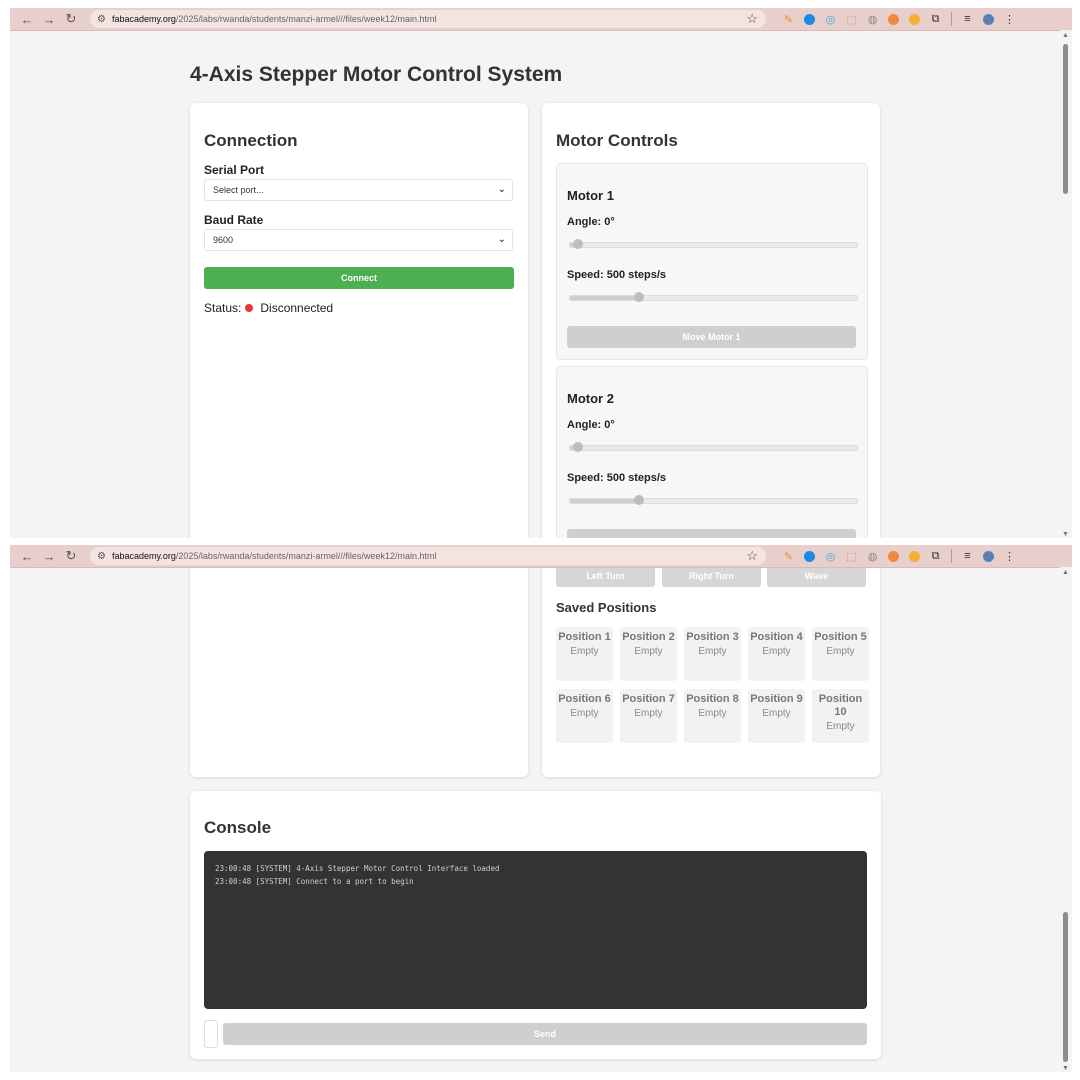 The height and width of the screenshot is (1080, 1080). Describe the element at coordinates (545, 1034) in the screenshot. I see `send-button: Send` at that location.